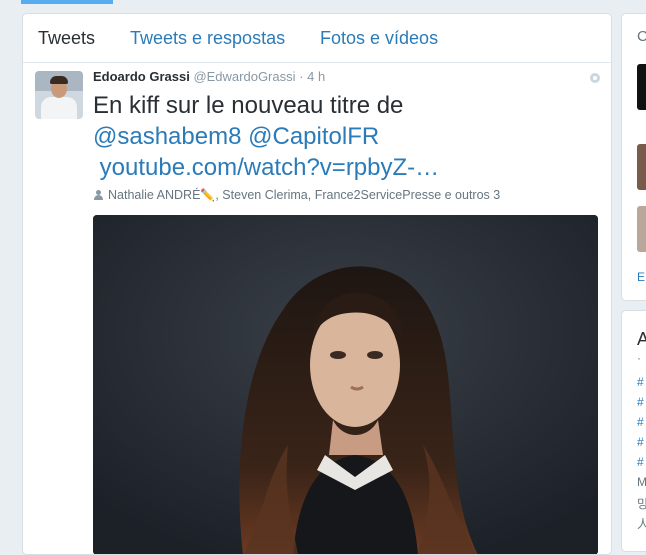 The height and width of the screenshot is (555, 646). I want to click on tab-tweets: Tweets, so click(66, 38).